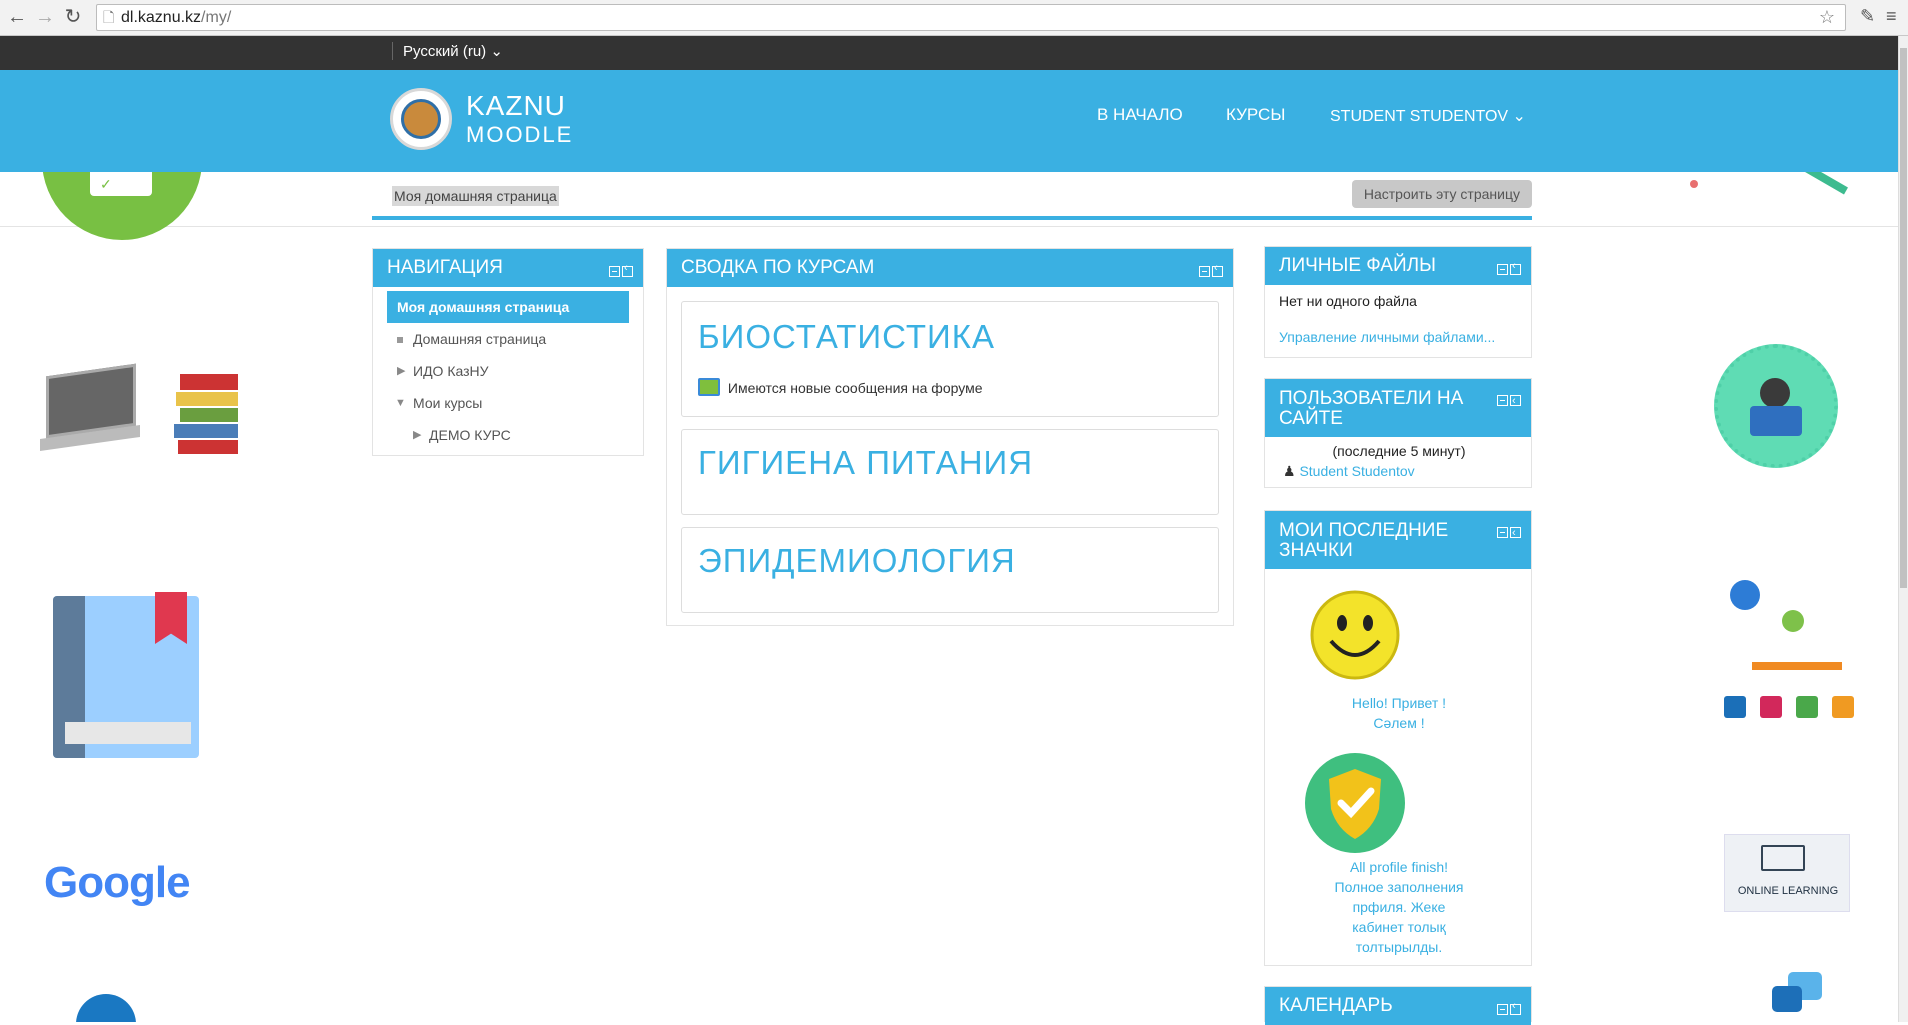 The width and height of the screenshot is (1908, 1025). I want to click on laptop-books-decoration, so click(142, 409).